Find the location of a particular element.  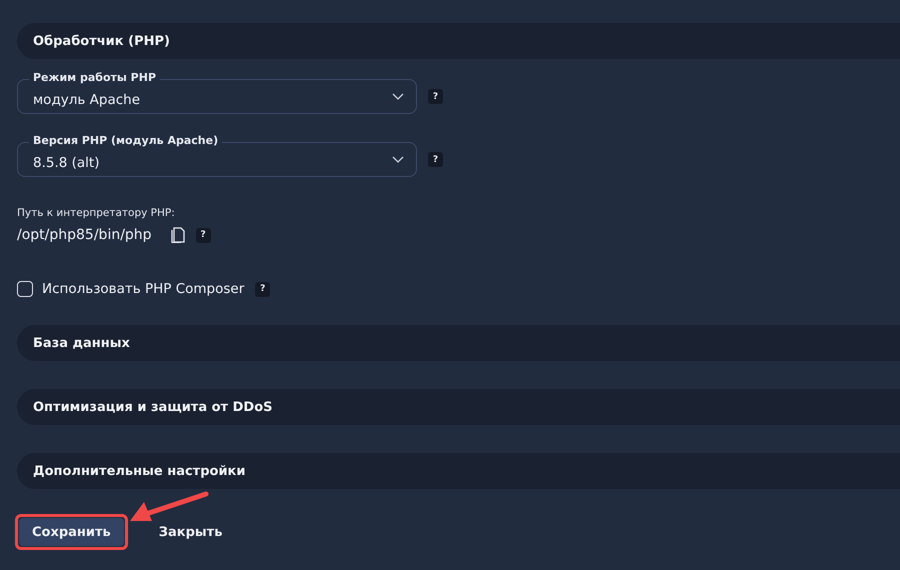

select-value: модуль Apache is located at coordinates (86, 100).